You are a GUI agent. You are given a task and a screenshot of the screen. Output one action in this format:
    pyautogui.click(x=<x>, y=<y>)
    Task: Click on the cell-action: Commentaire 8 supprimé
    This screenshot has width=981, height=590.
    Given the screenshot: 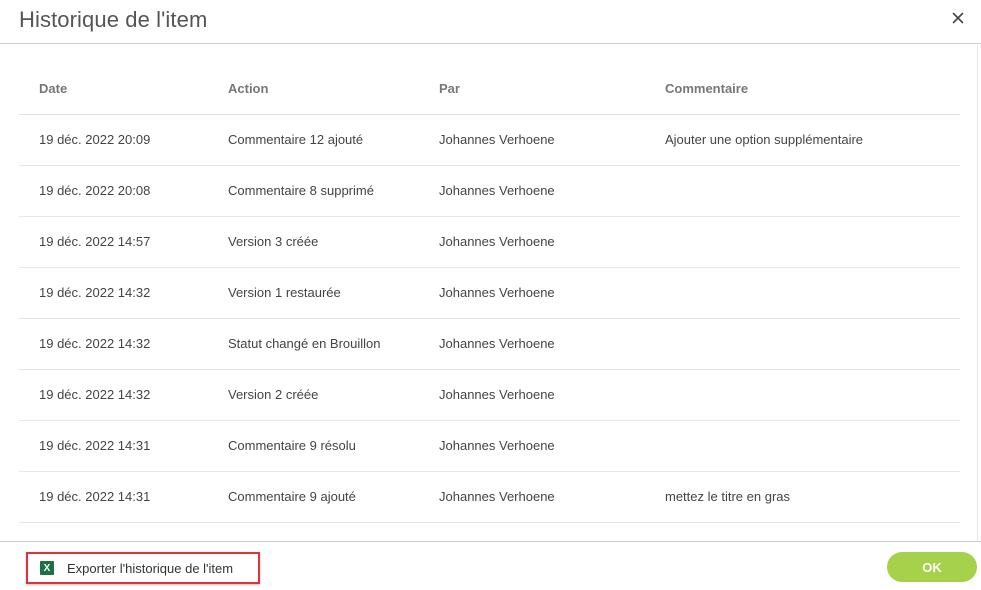 What is the action you would take?
    pyautogui.click(x=313, y=191)
    